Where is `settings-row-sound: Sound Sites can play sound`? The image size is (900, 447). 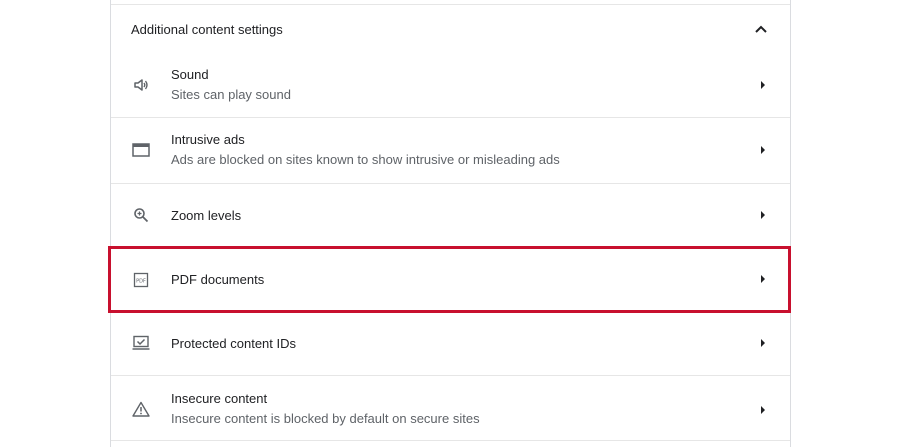
settings-row-sound: Sound Sites can play sound is located at coordinates (450, 85).